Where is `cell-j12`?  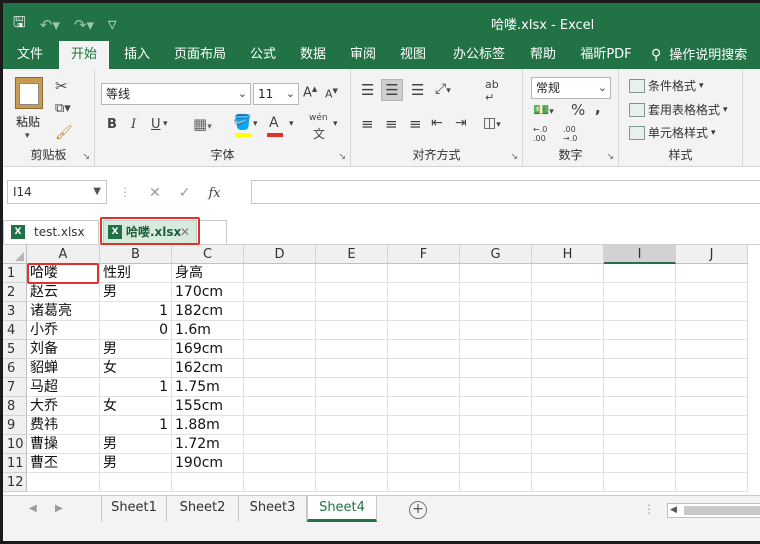
cell-j12 is located at coordinates (712, 482).